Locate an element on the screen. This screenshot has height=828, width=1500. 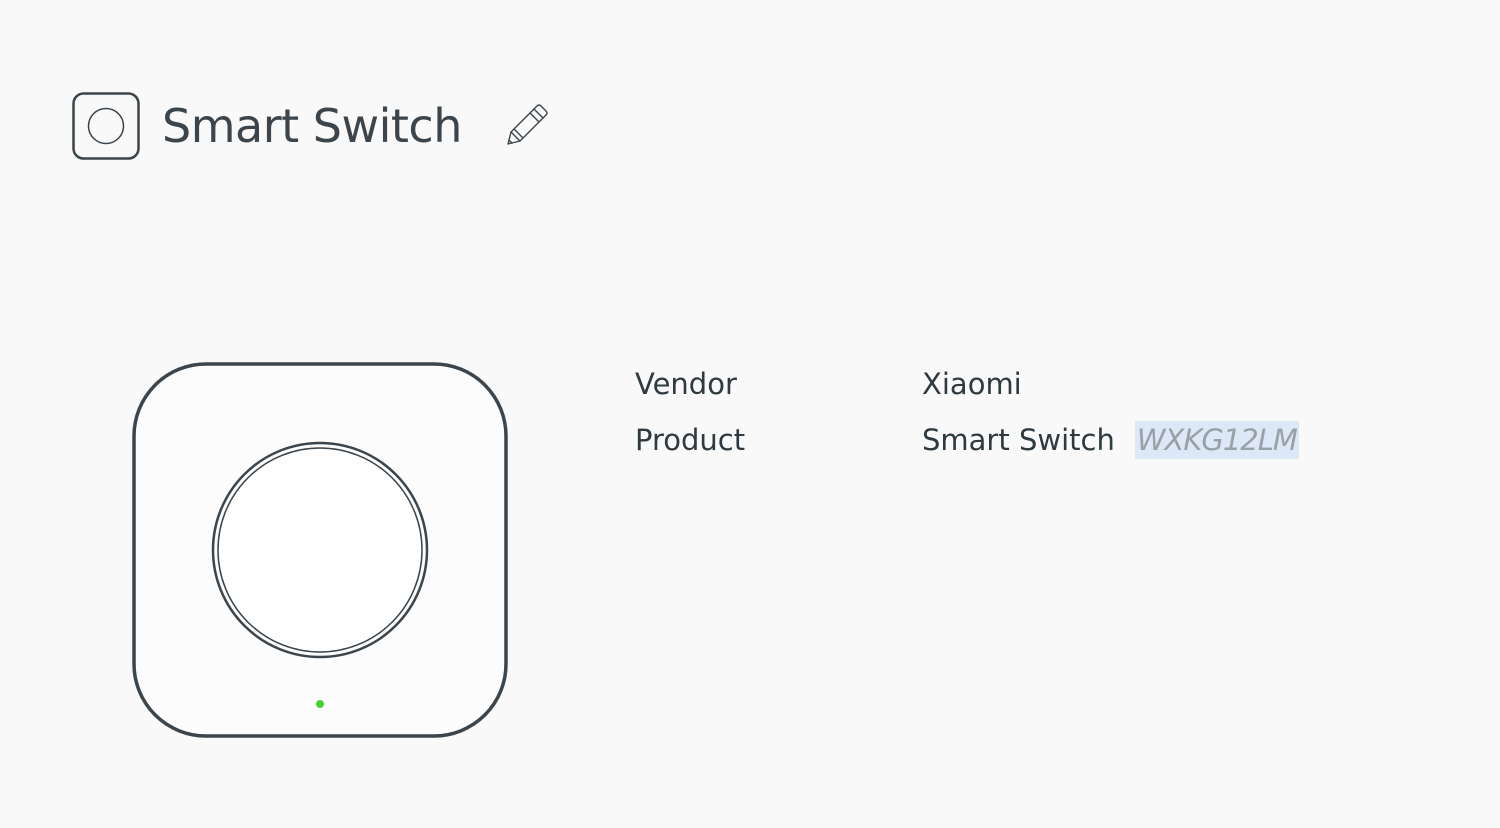
vendor-label: Vendor is located at coordinates (686, 384).